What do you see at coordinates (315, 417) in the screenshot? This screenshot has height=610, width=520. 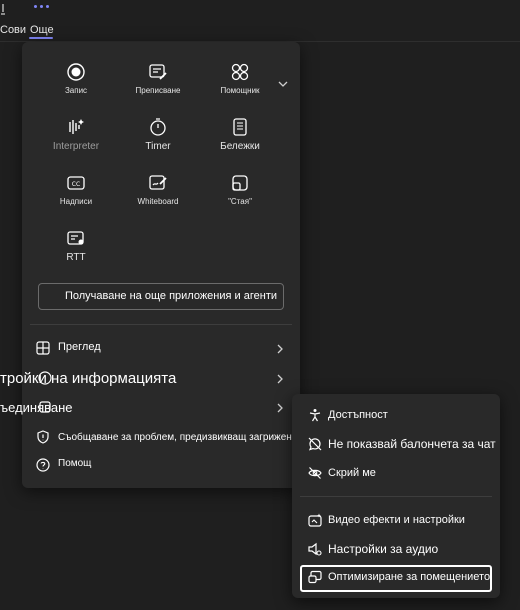 I see `accessibility-icon` at bounding box center [315, 417].